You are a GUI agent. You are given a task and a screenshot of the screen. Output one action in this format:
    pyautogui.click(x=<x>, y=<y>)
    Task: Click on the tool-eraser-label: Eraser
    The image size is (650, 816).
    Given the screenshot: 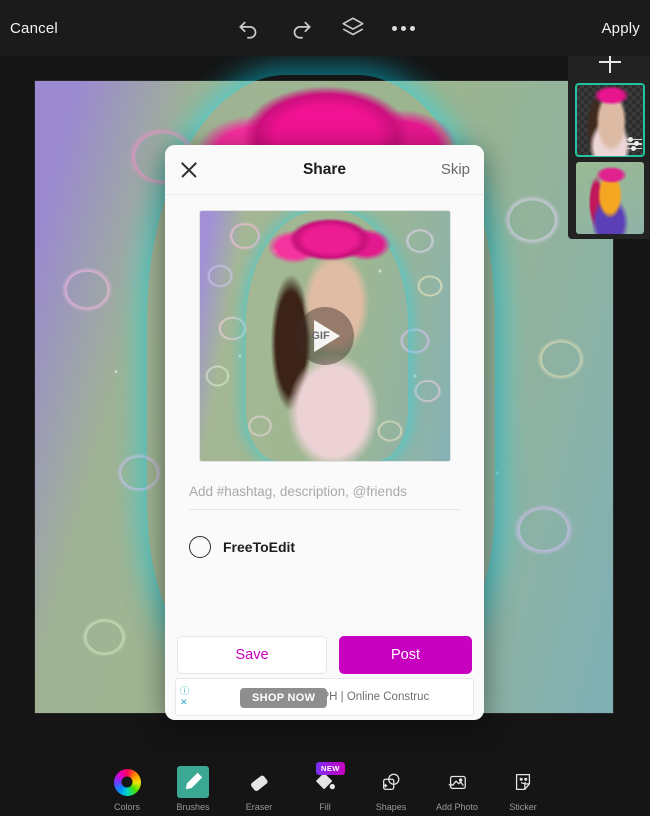 What is the action you would take?
    pyautogui.click(x=259, y=807)
    